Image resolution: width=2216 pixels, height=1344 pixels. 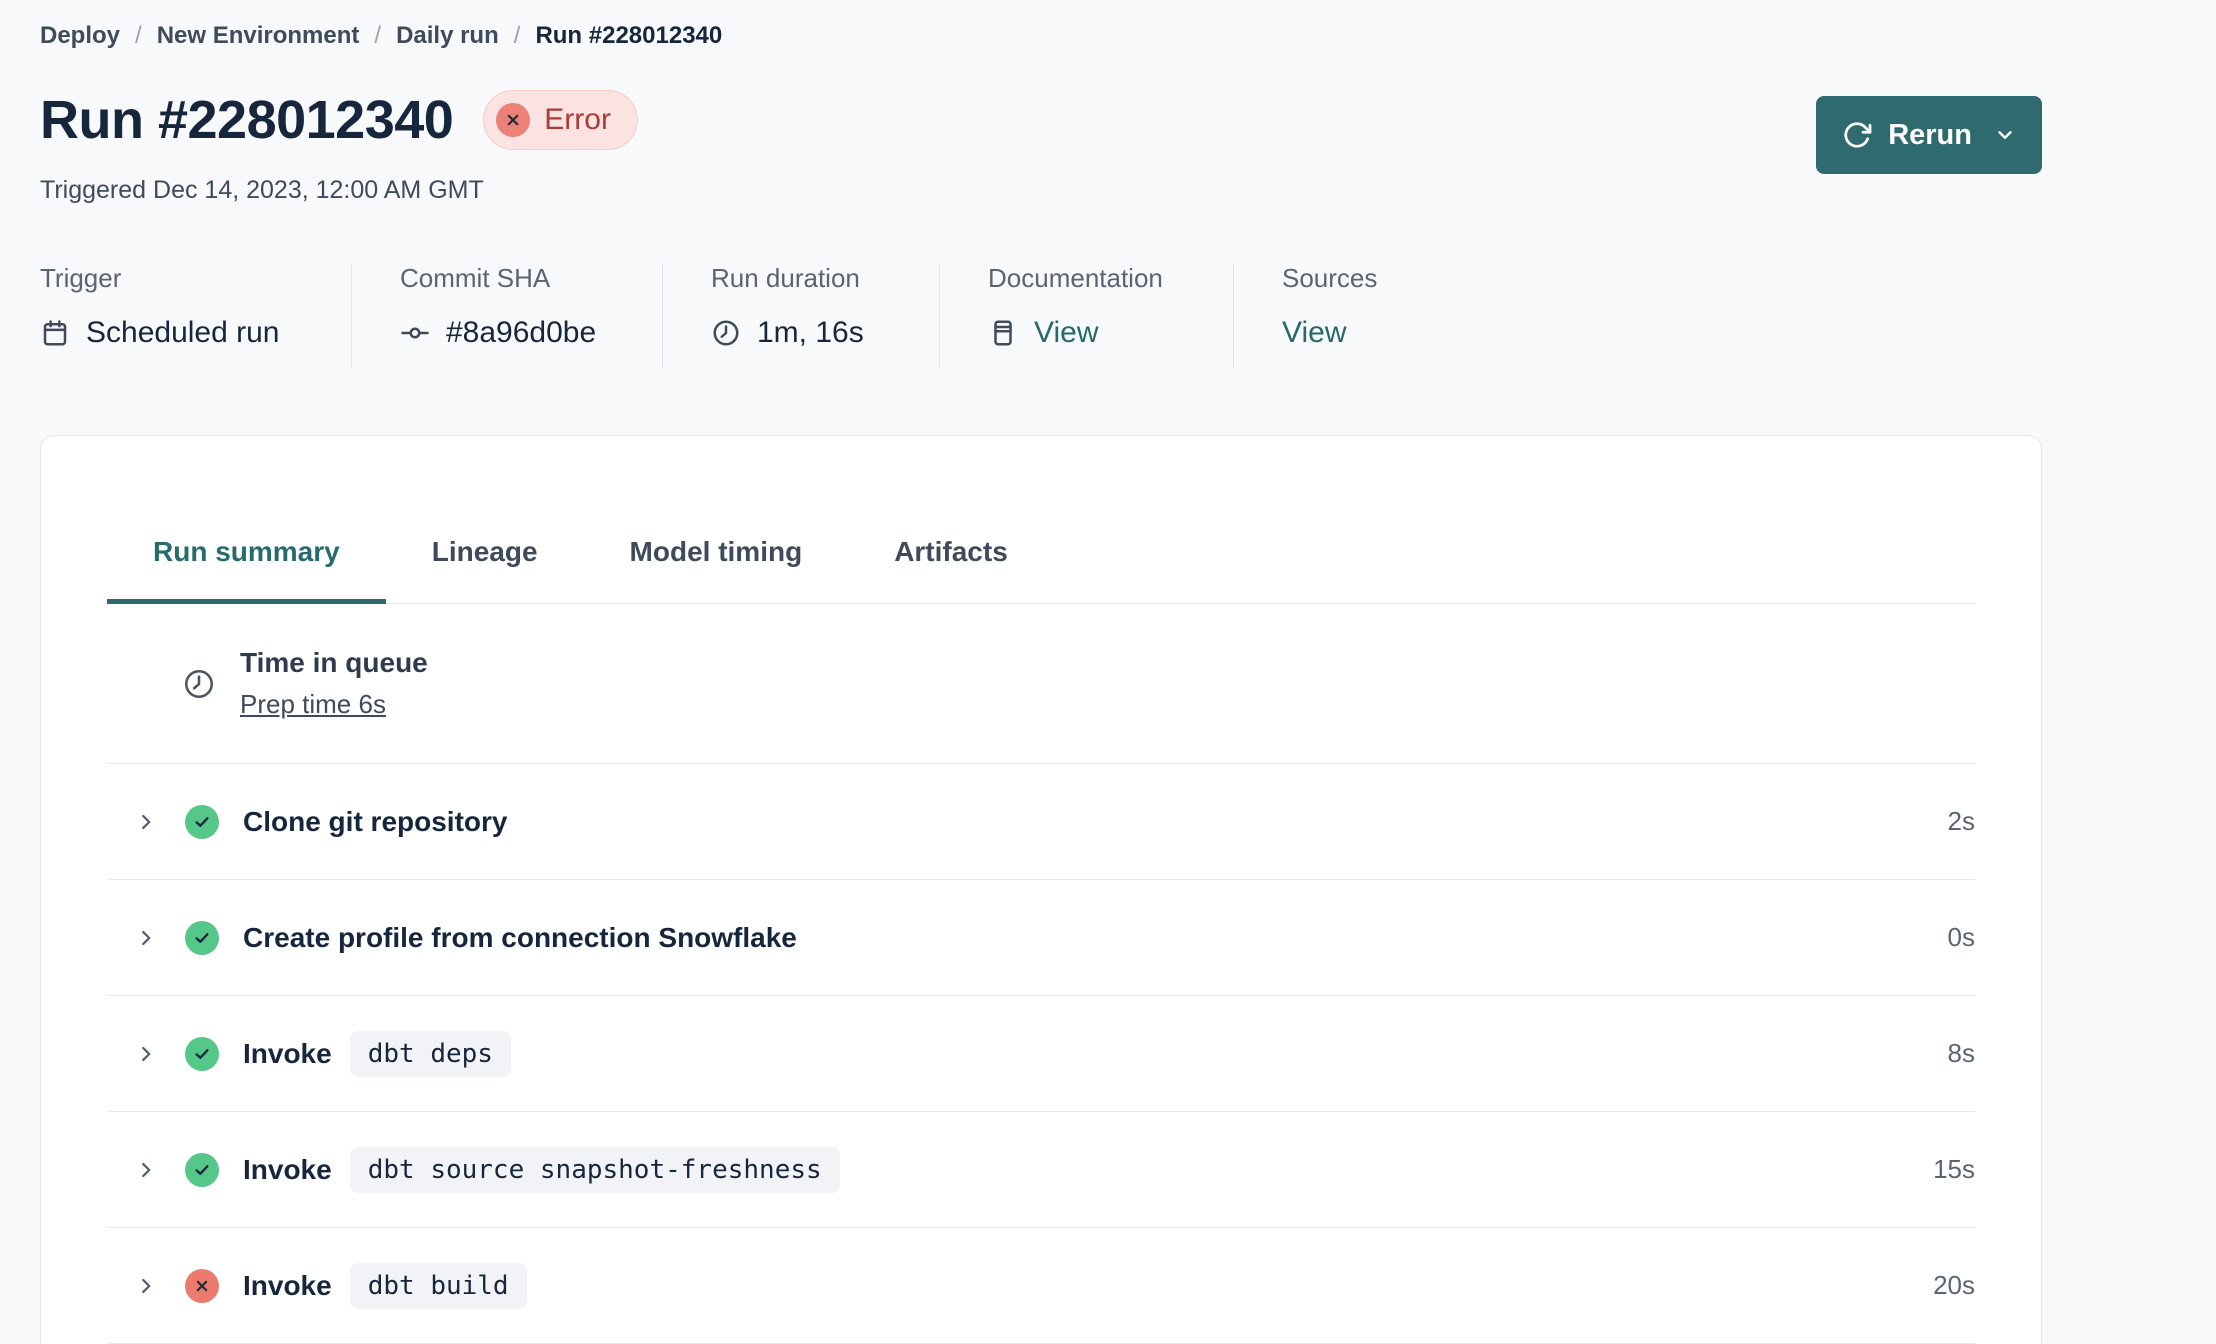 I want to click on title-row: Run #228012340 Error, so click(x=339, y=120).